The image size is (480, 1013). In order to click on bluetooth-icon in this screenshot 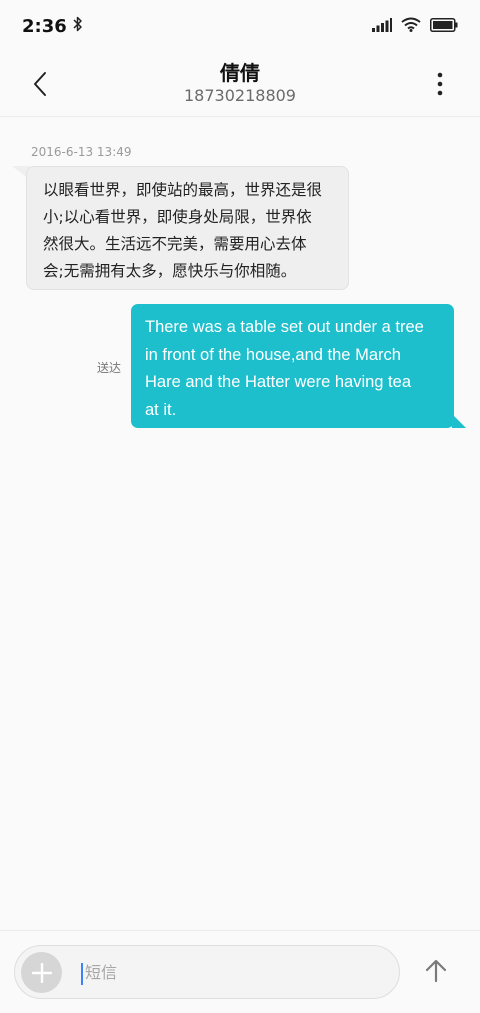, I will do `click(78, 26)`.